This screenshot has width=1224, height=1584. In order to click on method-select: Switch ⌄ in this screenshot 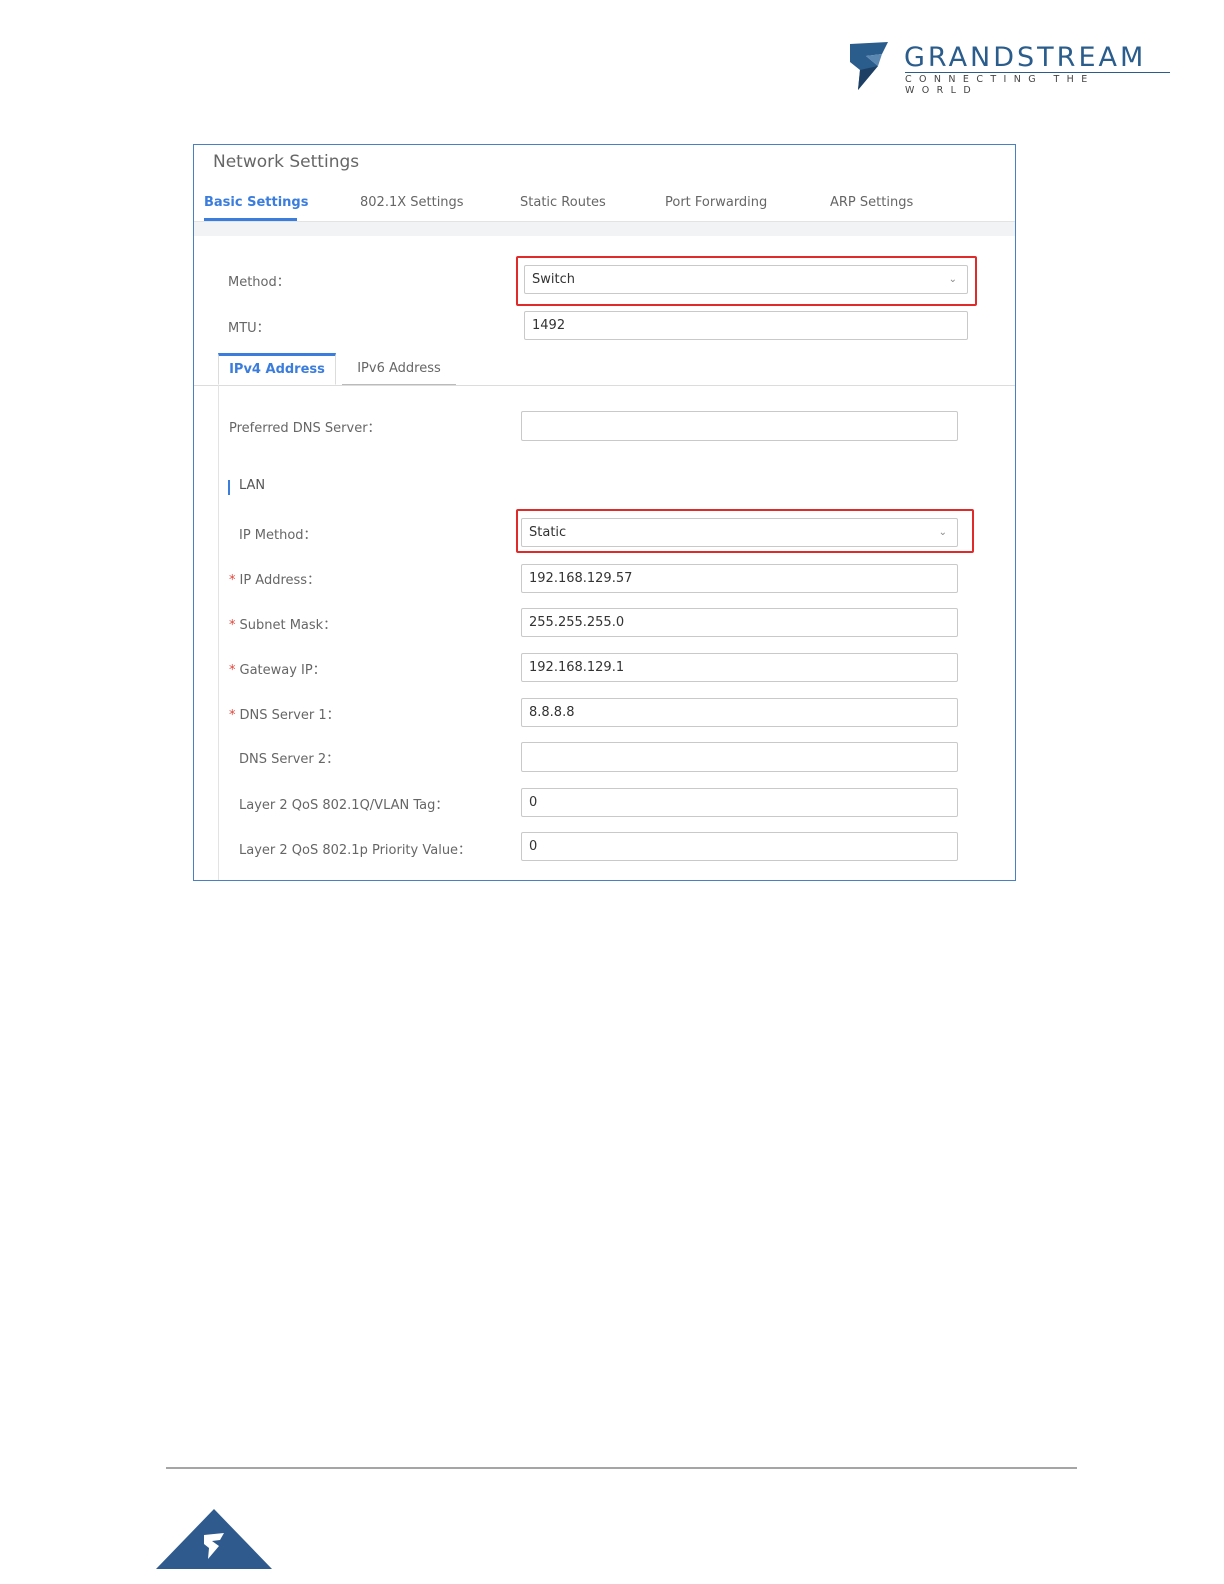, I will do `click(746, 279)`.